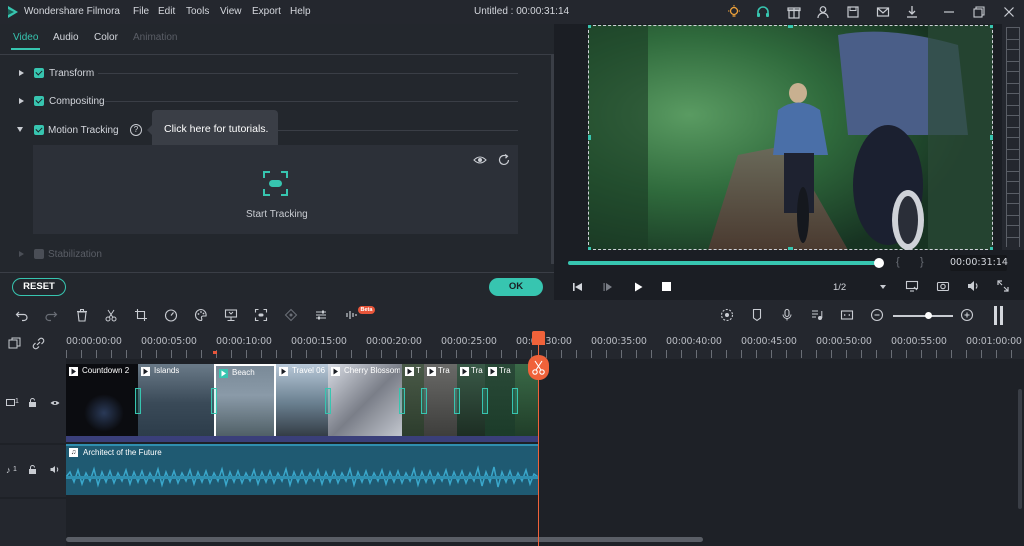  Describe the element at coordinates (277, 214) in the screenshot. I see `start-tracking-label: Start Tracking` at that location.